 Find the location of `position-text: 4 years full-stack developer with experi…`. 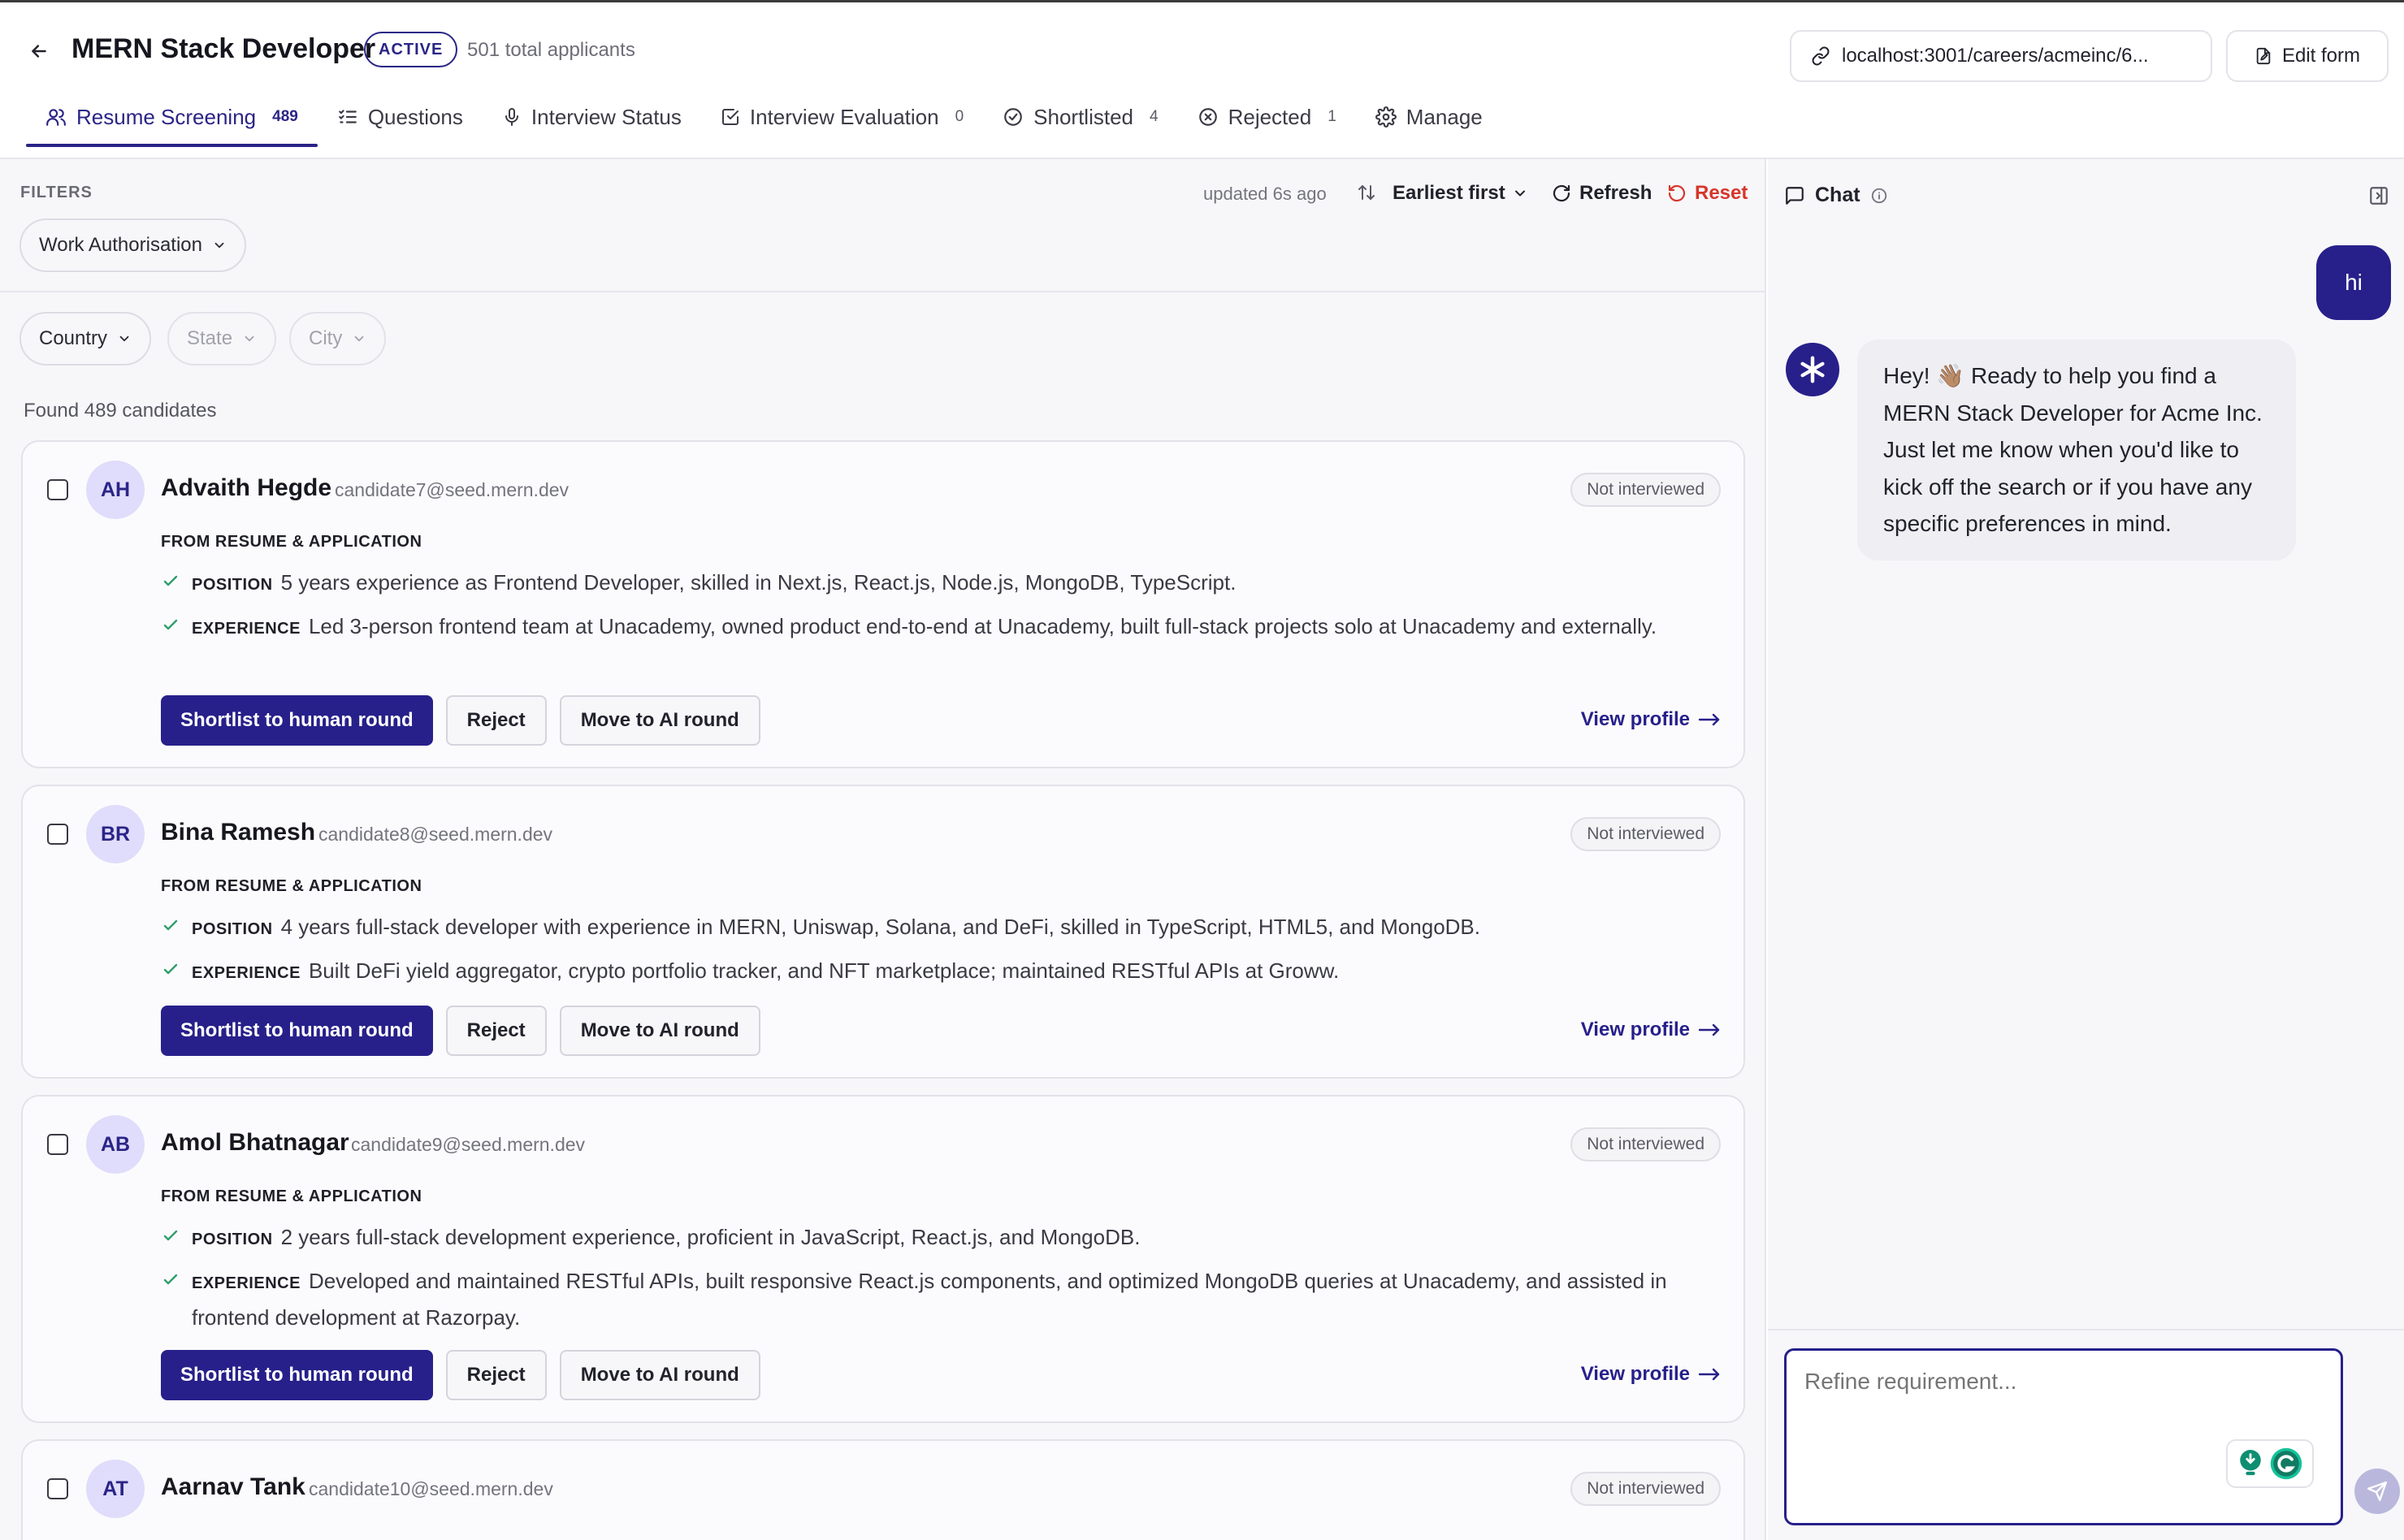

position-text: 4 years full-stack developer with experi… is located at coordinates (880, 927).